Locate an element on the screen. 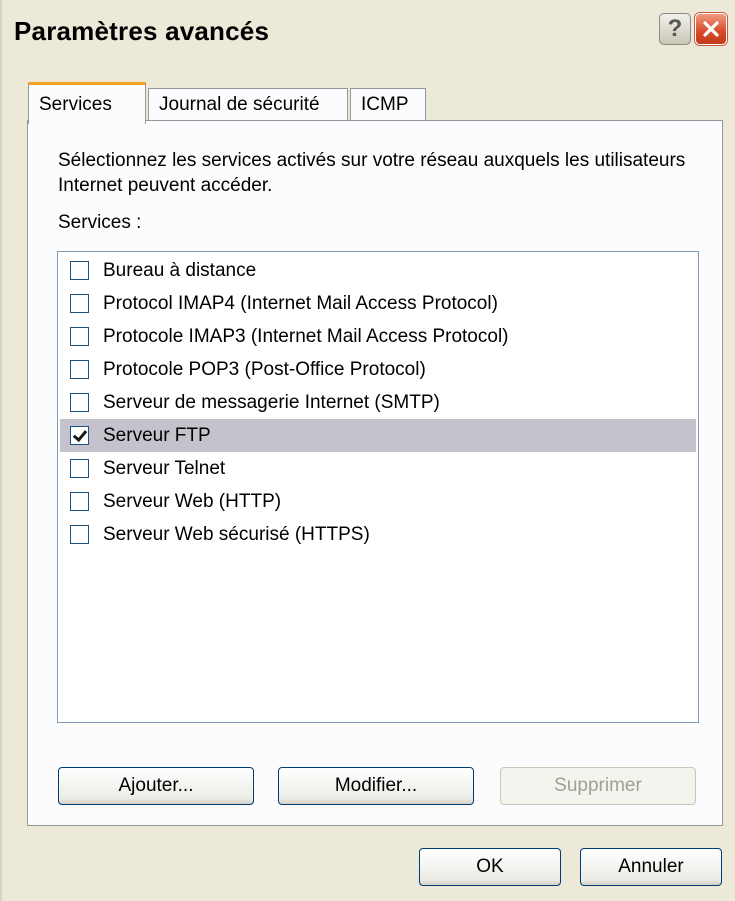 The height and width of the screenshot is (901, 735). list-item-http: Serveur Web (HTTP) is located at coordinates (378, 501).